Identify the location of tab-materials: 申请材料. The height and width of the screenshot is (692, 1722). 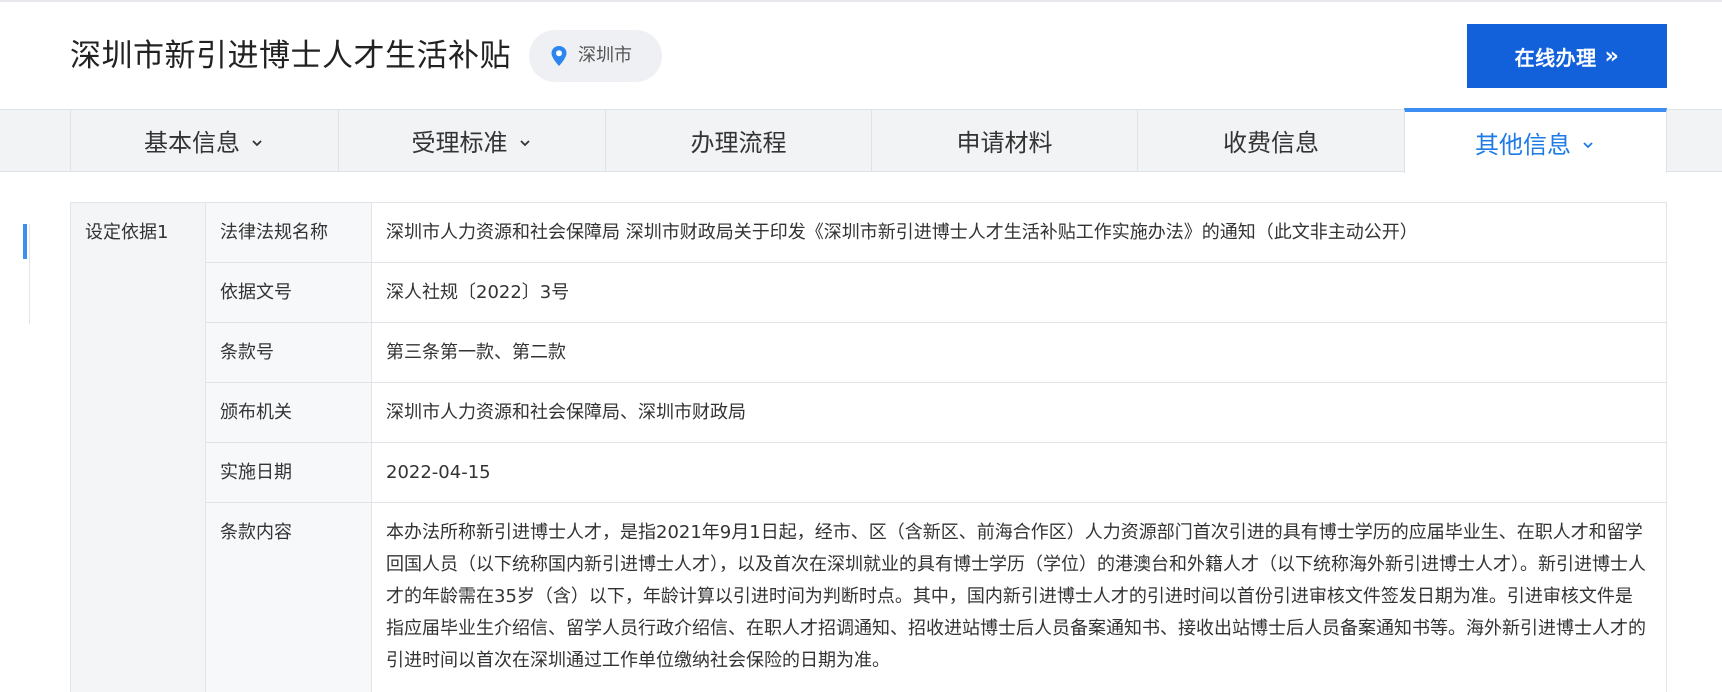
(1004, 140).